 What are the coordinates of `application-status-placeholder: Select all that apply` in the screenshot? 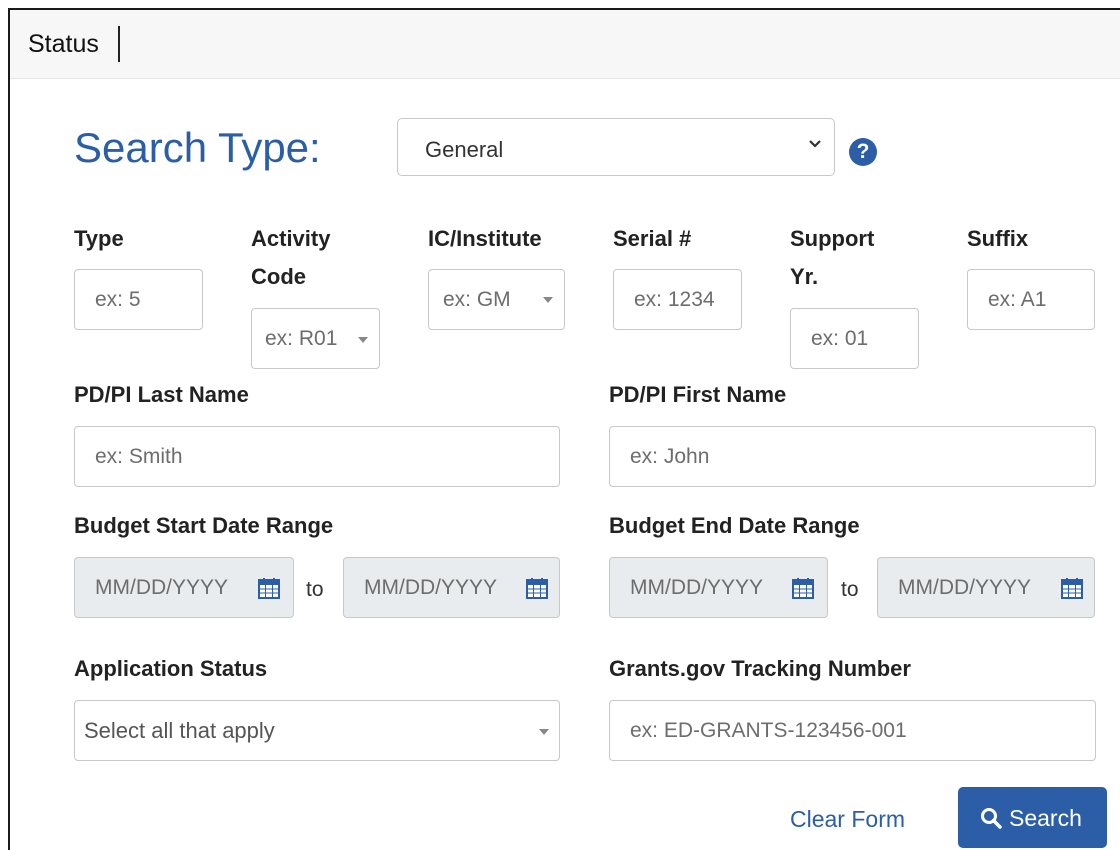 It's located at (179, 730).